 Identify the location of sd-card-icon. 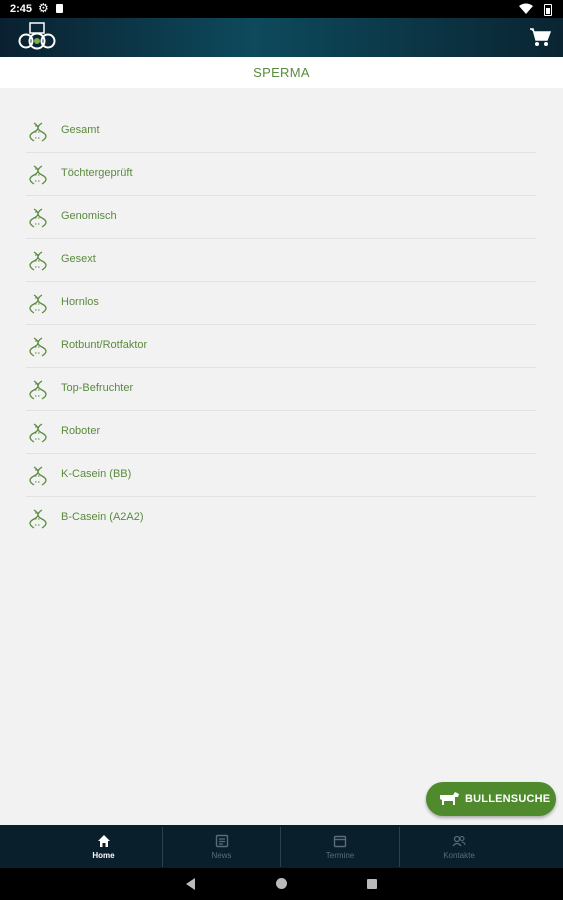
(59, 8).